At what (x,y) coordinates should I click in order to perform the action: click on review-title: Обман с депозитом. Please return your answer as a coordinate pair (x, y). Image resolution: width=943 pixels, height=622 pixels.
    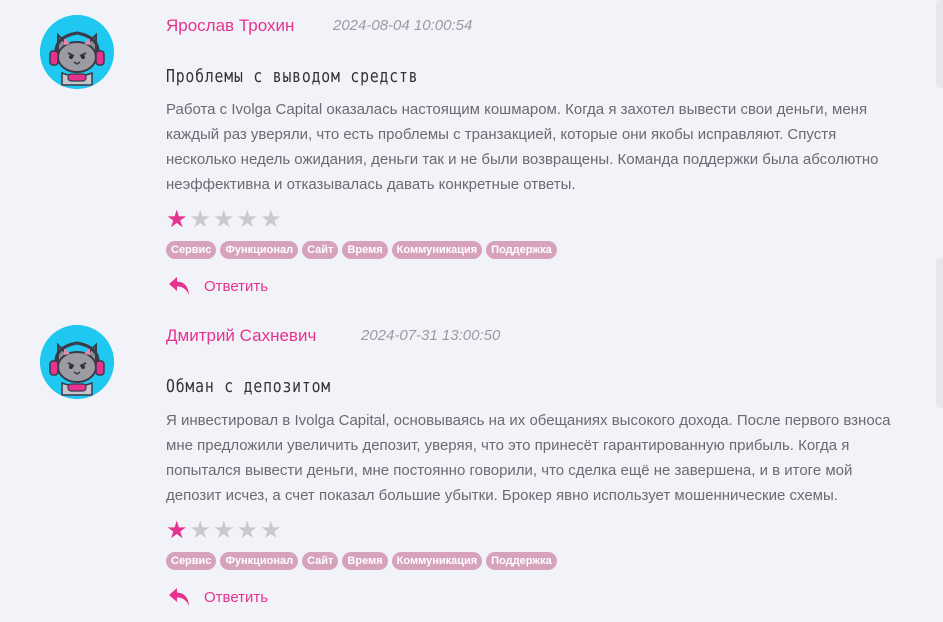
    Looking at the image, I should click on (249, 386).